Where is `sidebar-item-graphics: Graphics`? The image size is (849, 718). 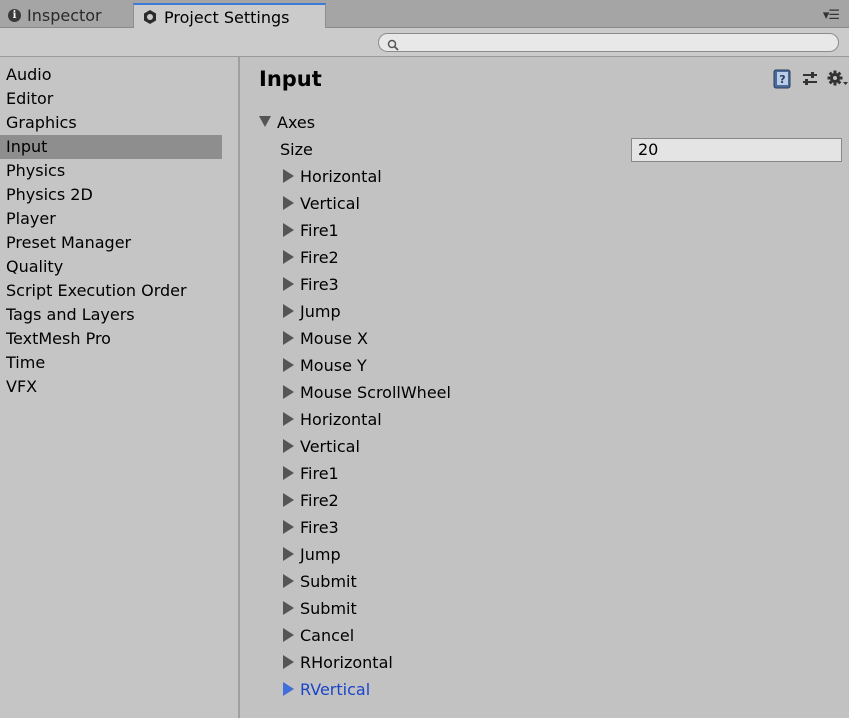
sidebar-item-graphics: Graphics is located at coordinates (111, 123).